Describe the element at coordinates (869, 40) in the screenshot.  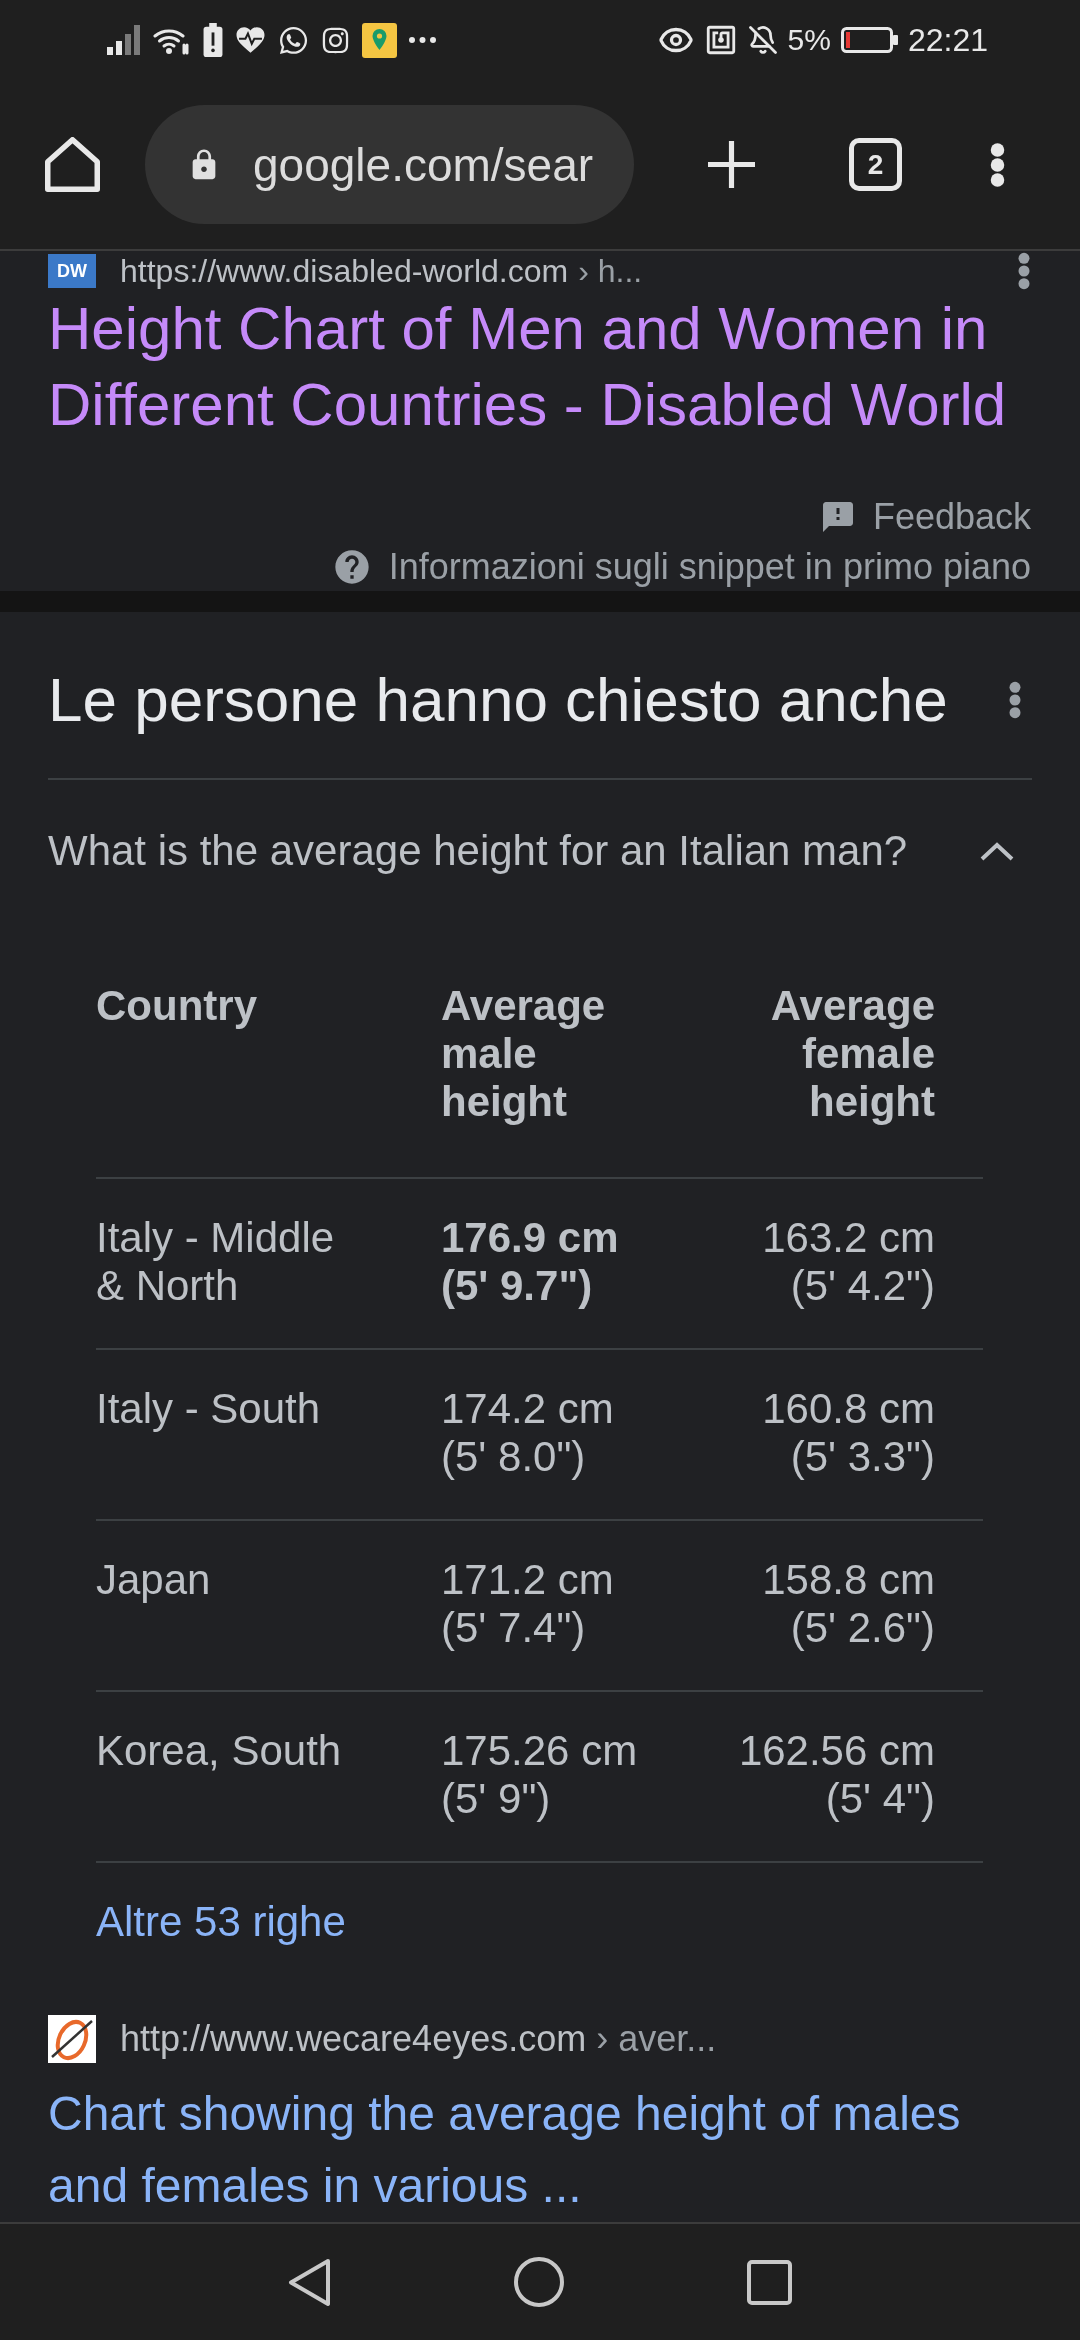
I see `battery-icon` at that location.